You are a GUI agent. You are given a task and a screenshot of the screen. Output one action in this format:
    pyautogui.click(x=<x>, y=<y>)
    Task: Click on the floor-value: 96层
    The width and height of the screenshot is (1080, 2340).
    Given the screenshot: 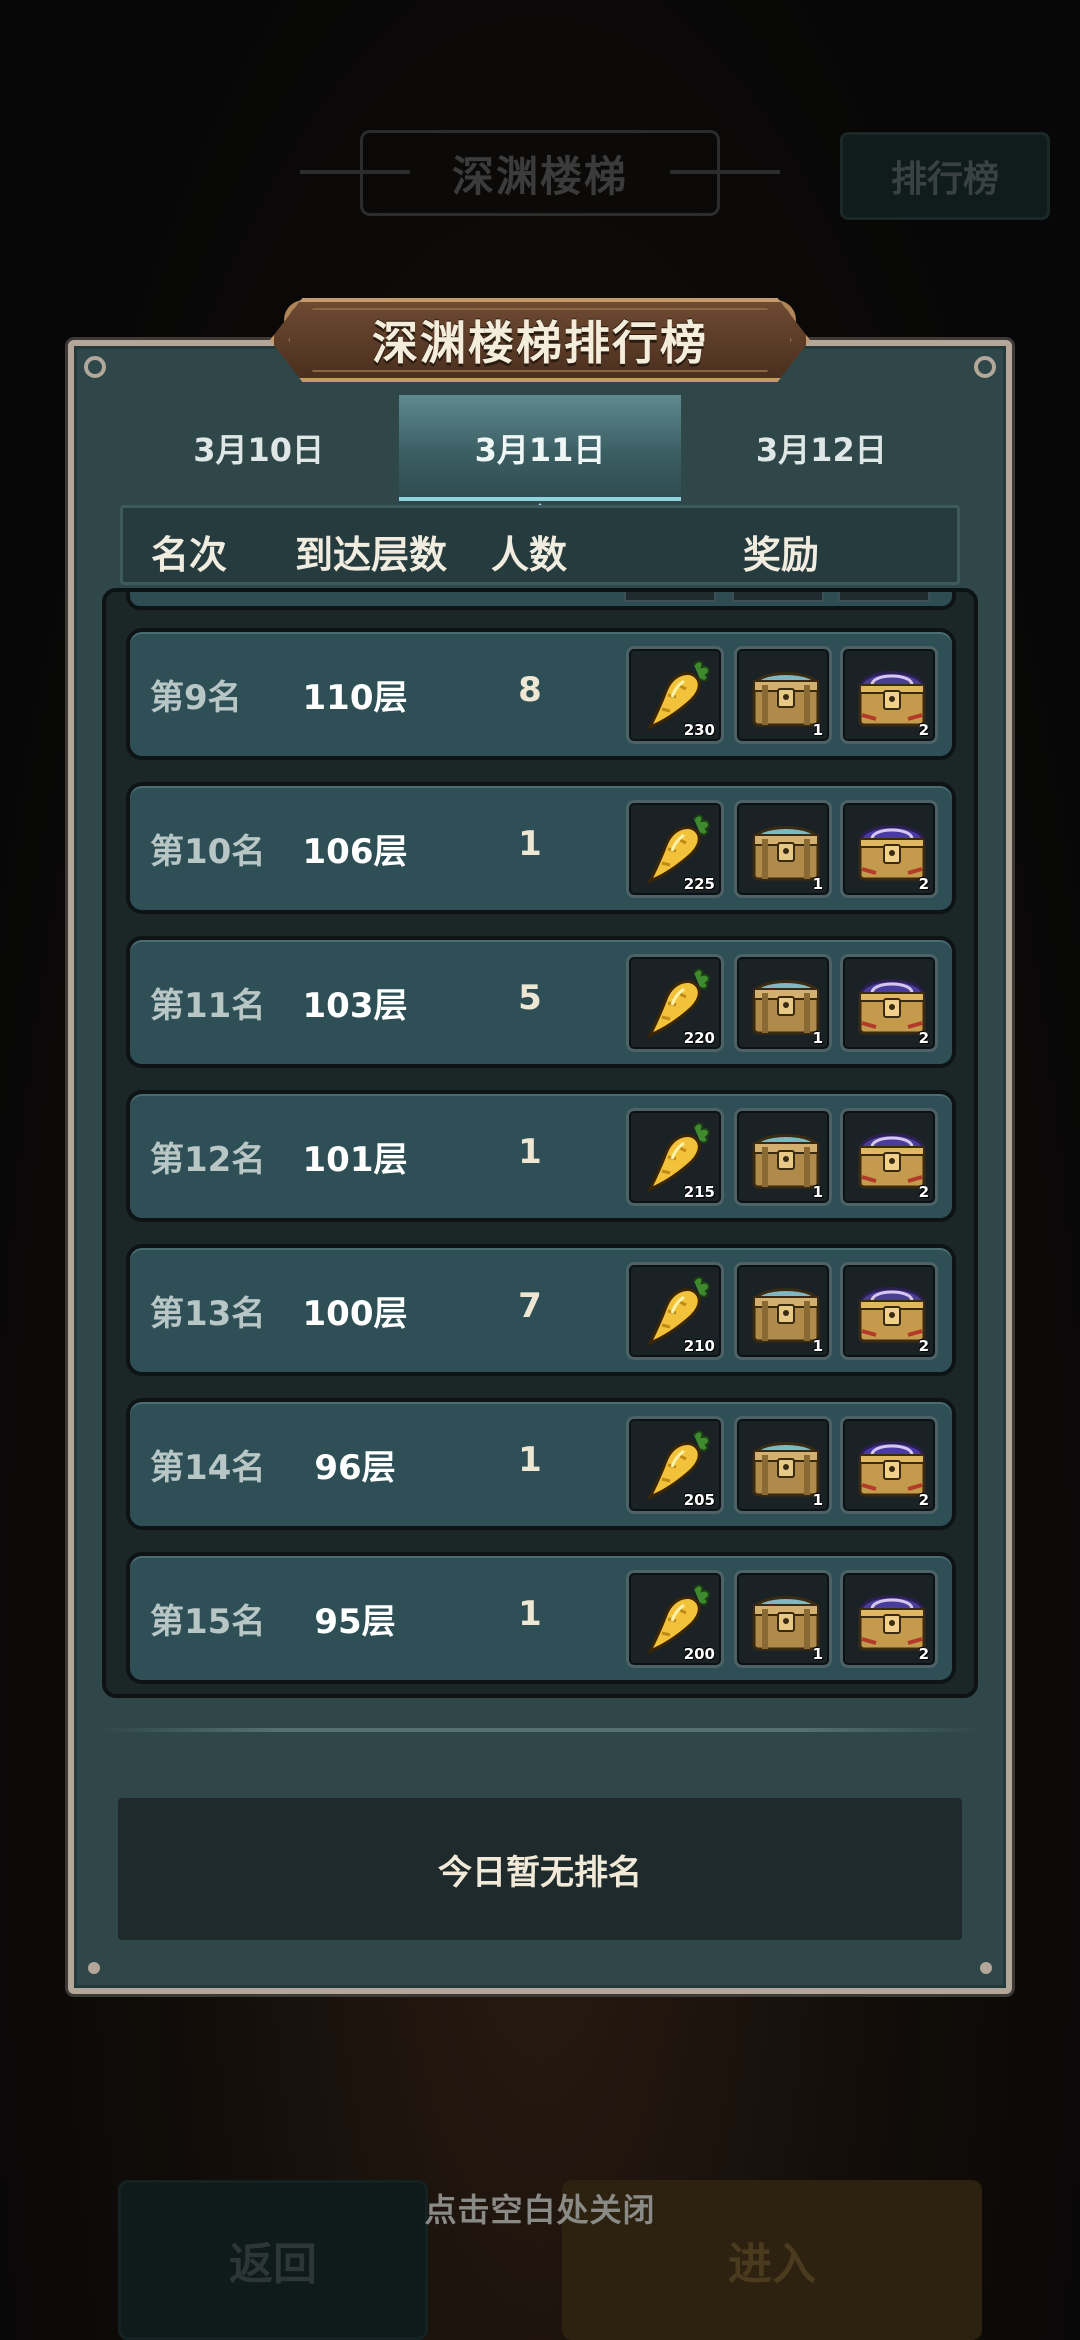 What is the action you would take?
    pyautogui.click(x=355, y=1468)
    